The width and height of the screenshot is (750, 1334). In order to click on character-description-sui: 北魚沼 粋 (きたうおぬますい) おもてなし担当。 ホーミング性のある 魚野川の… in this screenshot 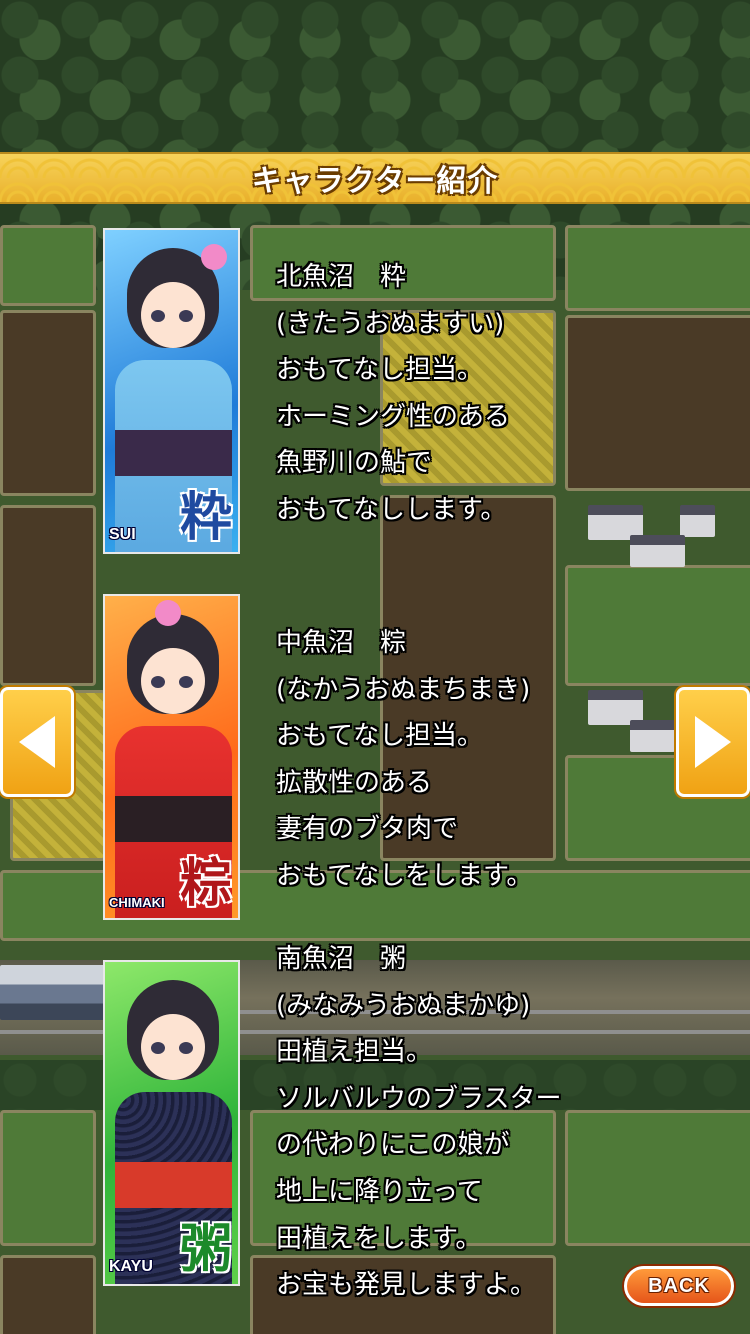, I will do `click(393, 394)`.